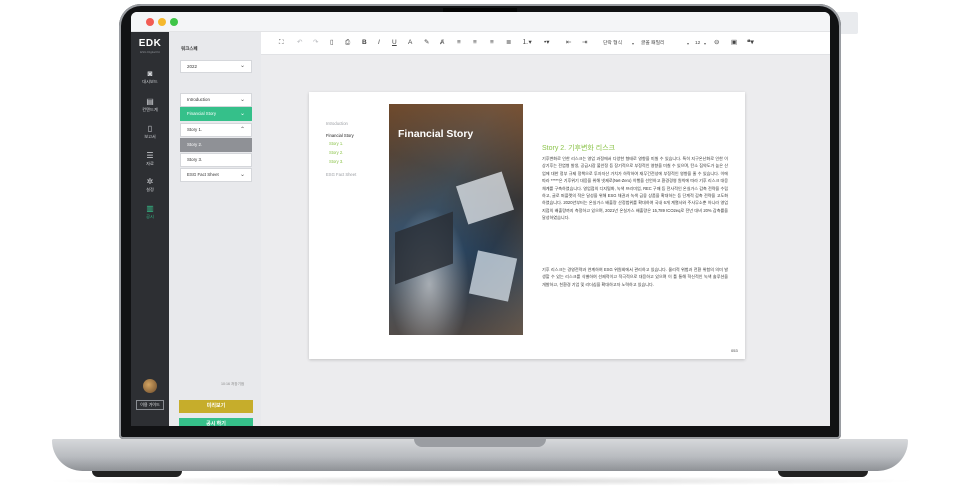 This screenshot has width=960, height=489. Describe the element at coordinates (716, 43) in the screenshot. I see `link-icon: ⊖` at that location.